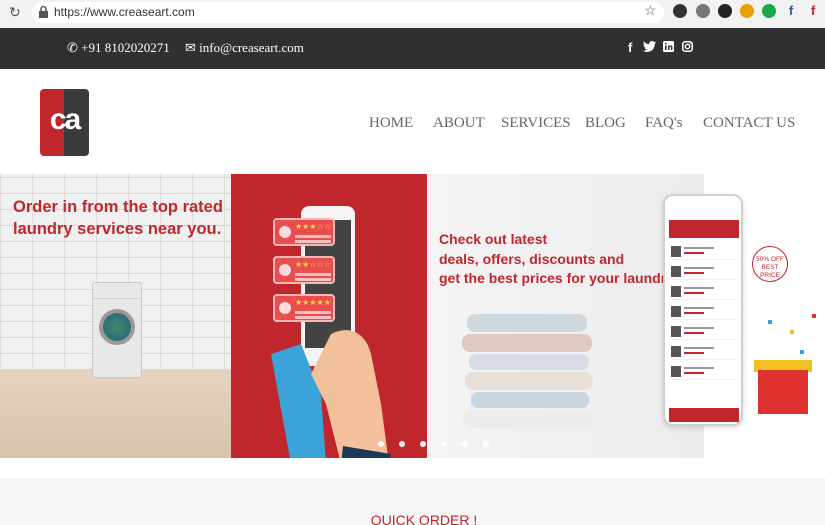  What do you see at coordinates (304, 270) in the screenshot?
I see `rating-bubble: ★★☆☆☆` at bounding box center [304, 270].